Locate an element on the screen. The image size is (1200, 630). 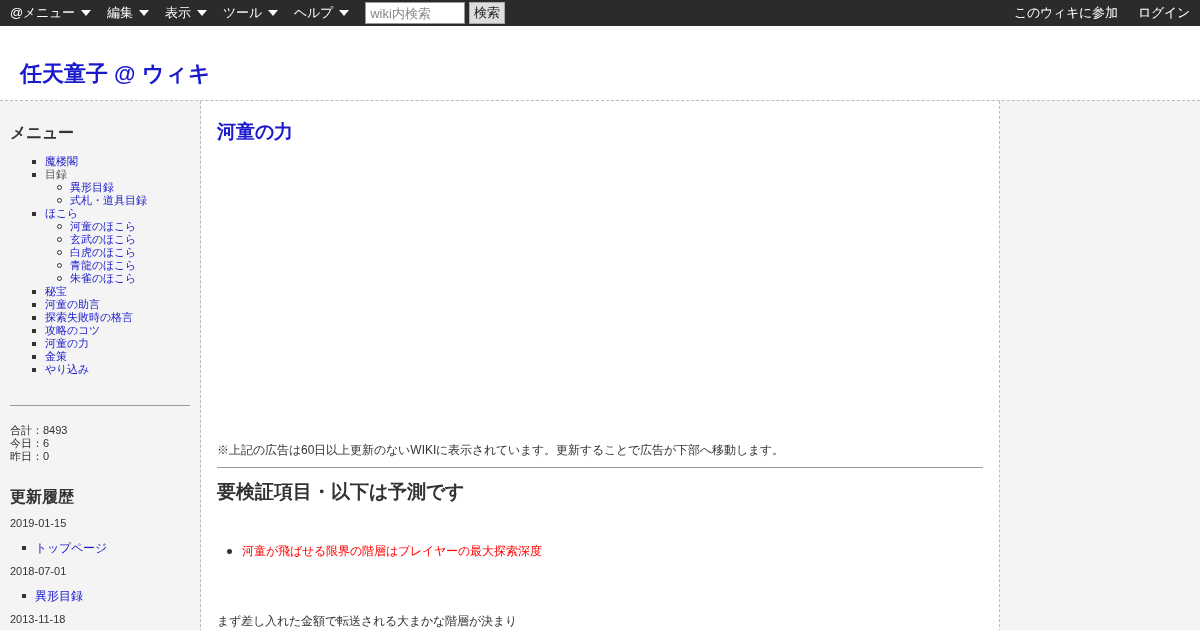
menu-button: @メニュー is located at coordinates (51, 13).